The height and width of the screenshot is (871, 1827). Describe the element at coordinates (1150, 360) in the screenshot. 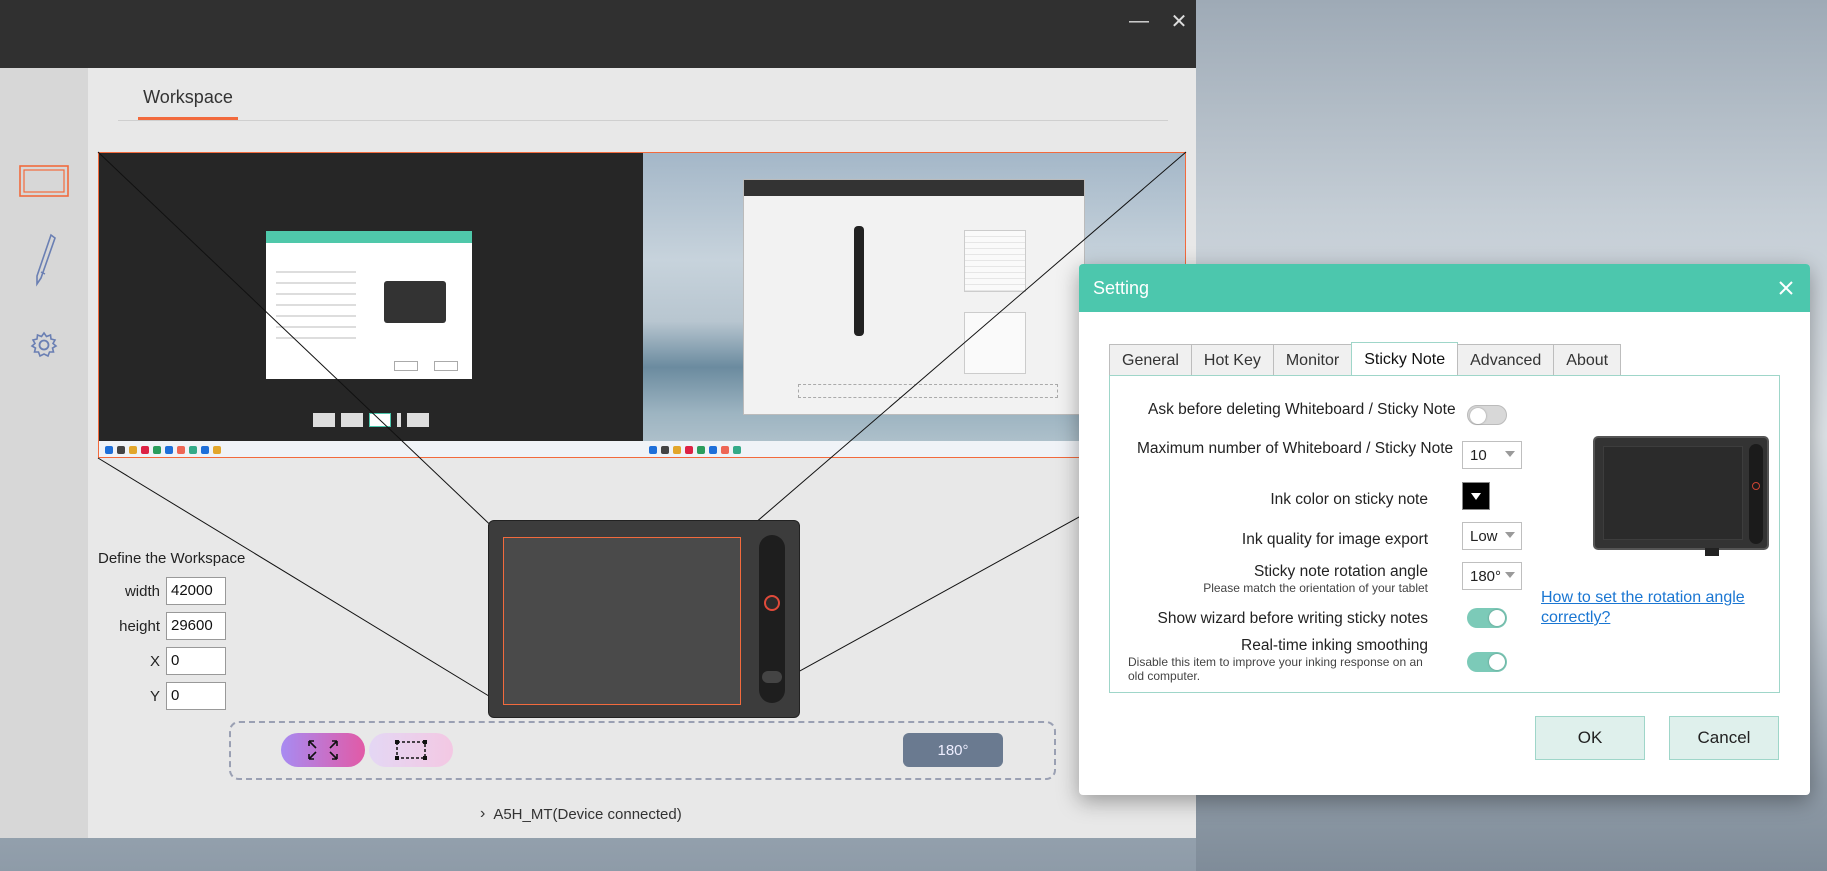

I see `tab-general: General` at that location.